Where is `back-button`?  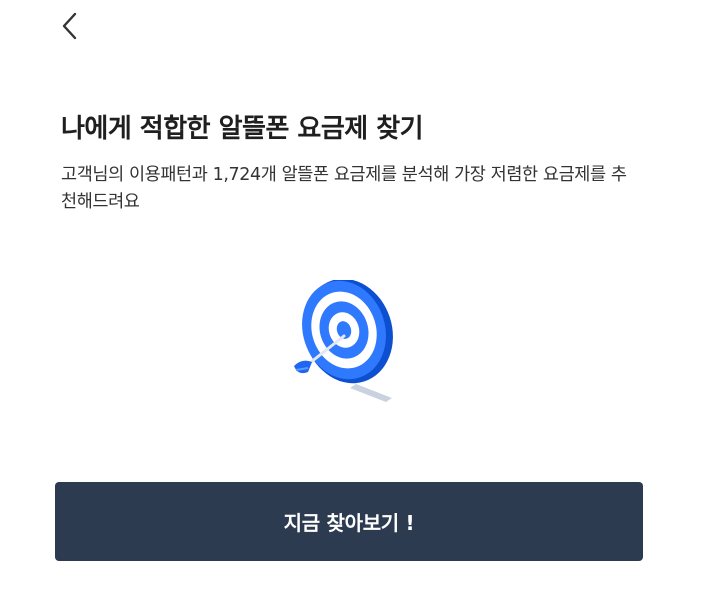
back-button is located at coordinates (70, 26).